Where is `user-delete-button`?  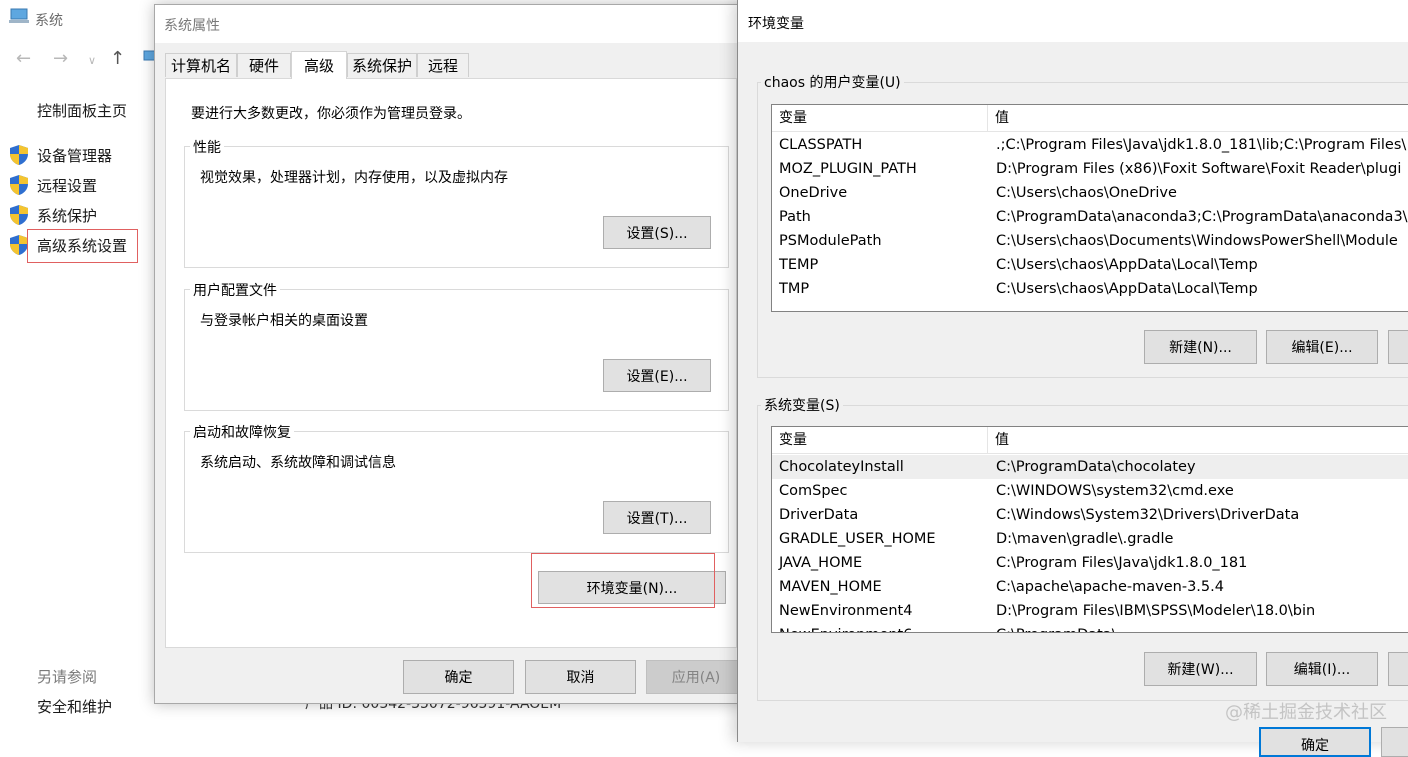
user-delete-button is located at coordinates (1398, 347).